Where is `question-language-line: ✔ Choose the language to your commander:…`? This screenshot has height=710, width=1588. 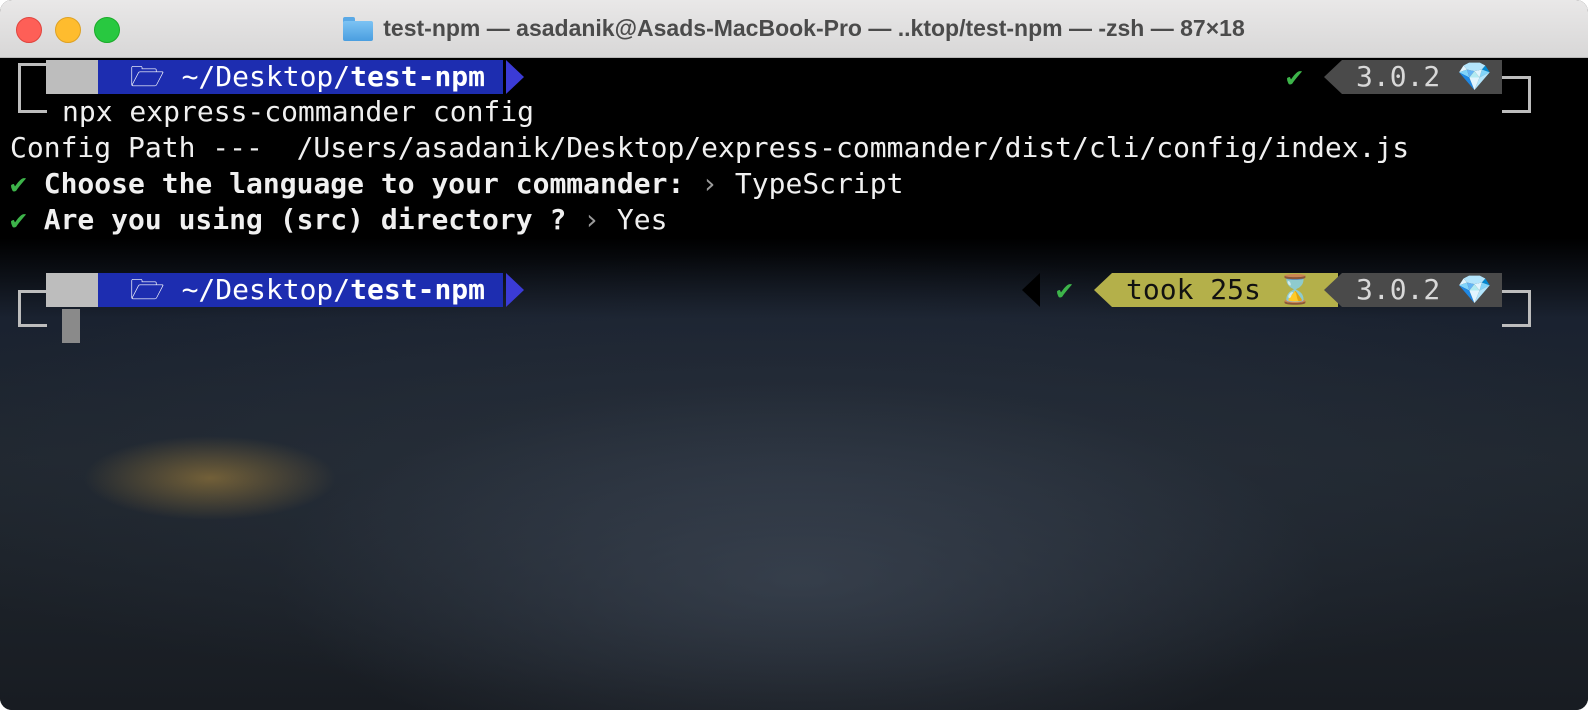
question-language-line: ✔ Choose the language to your commander:… is located at coordinates (456, 184).